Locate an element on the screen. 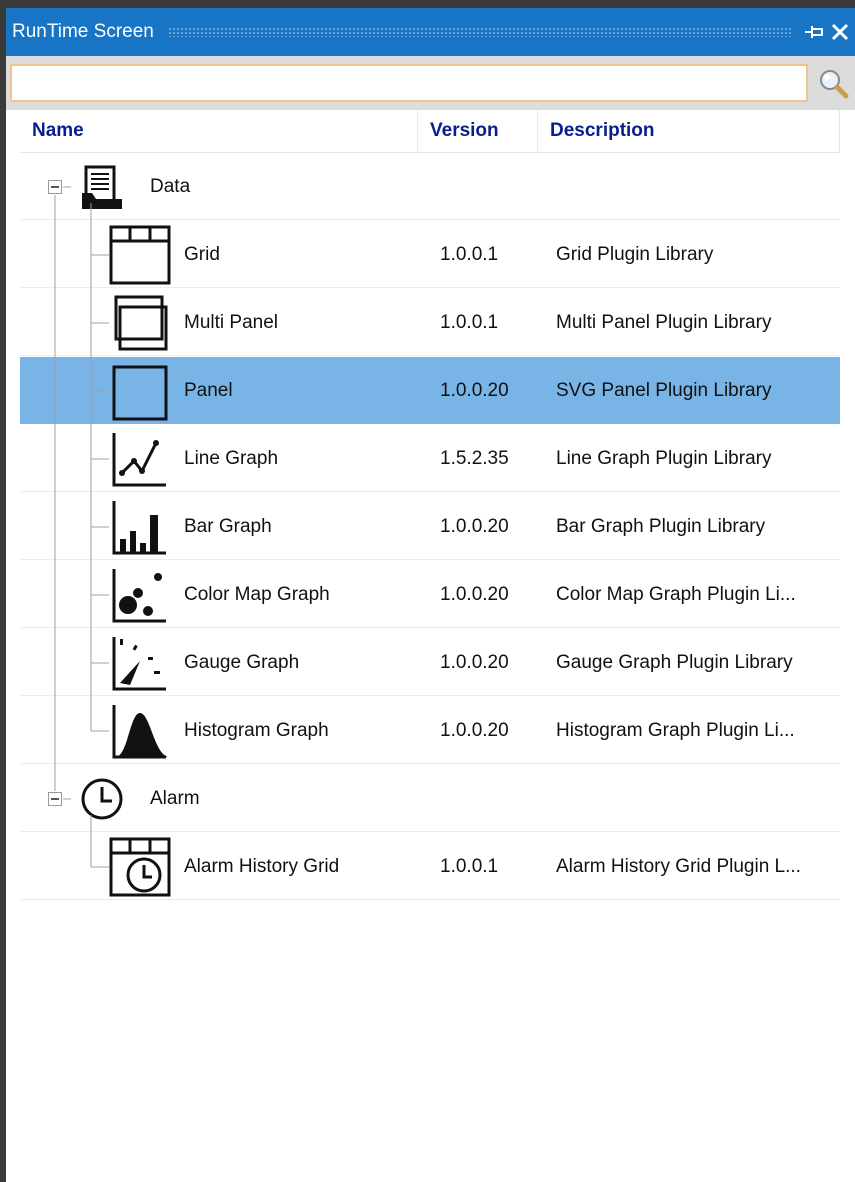 This screenshot has width=855, height=1182. data-document-icon is located at coordinates (102, 189).